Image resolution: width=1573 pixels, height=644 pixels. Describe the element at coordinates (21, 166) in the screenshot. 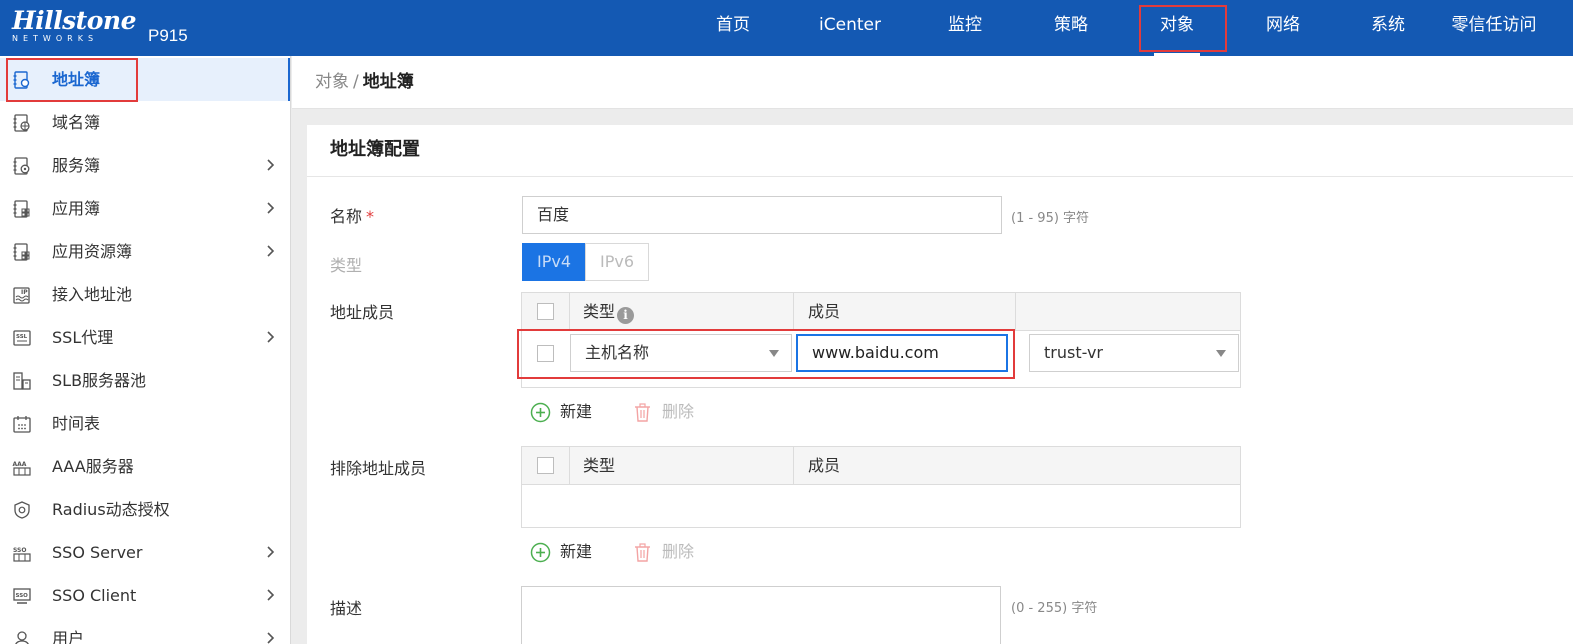

I see `service-book-icon` at that location.